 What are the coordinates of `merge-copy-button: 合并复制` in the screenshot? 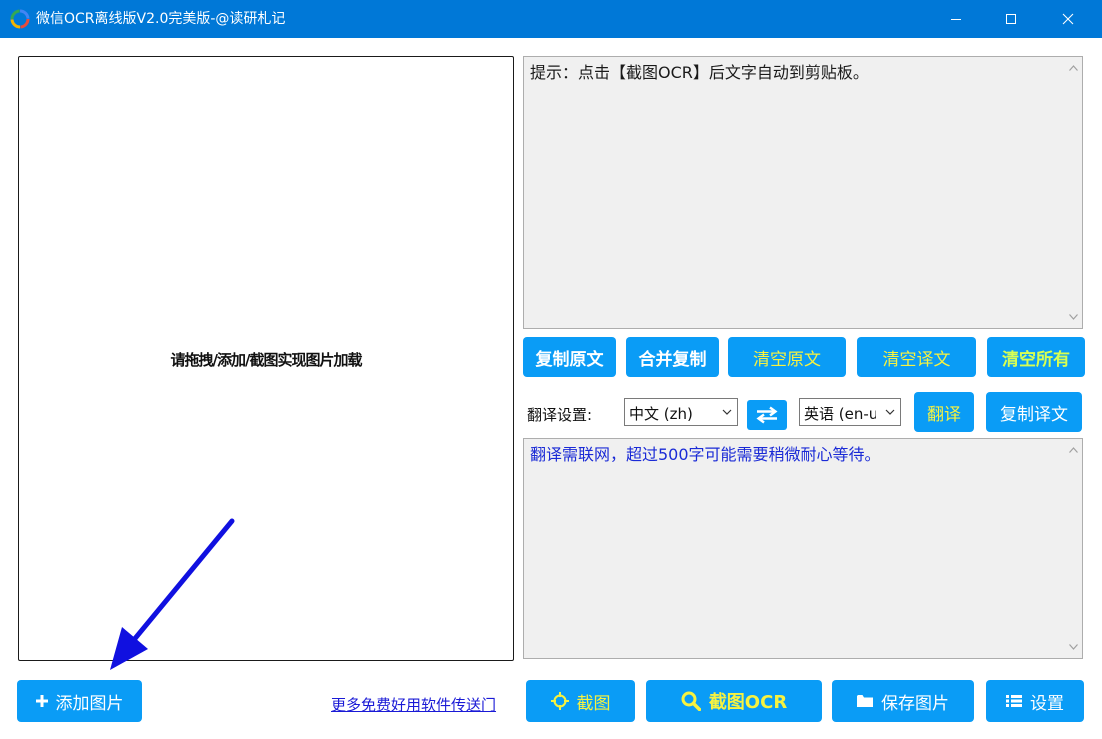 It's located at (672, 357).